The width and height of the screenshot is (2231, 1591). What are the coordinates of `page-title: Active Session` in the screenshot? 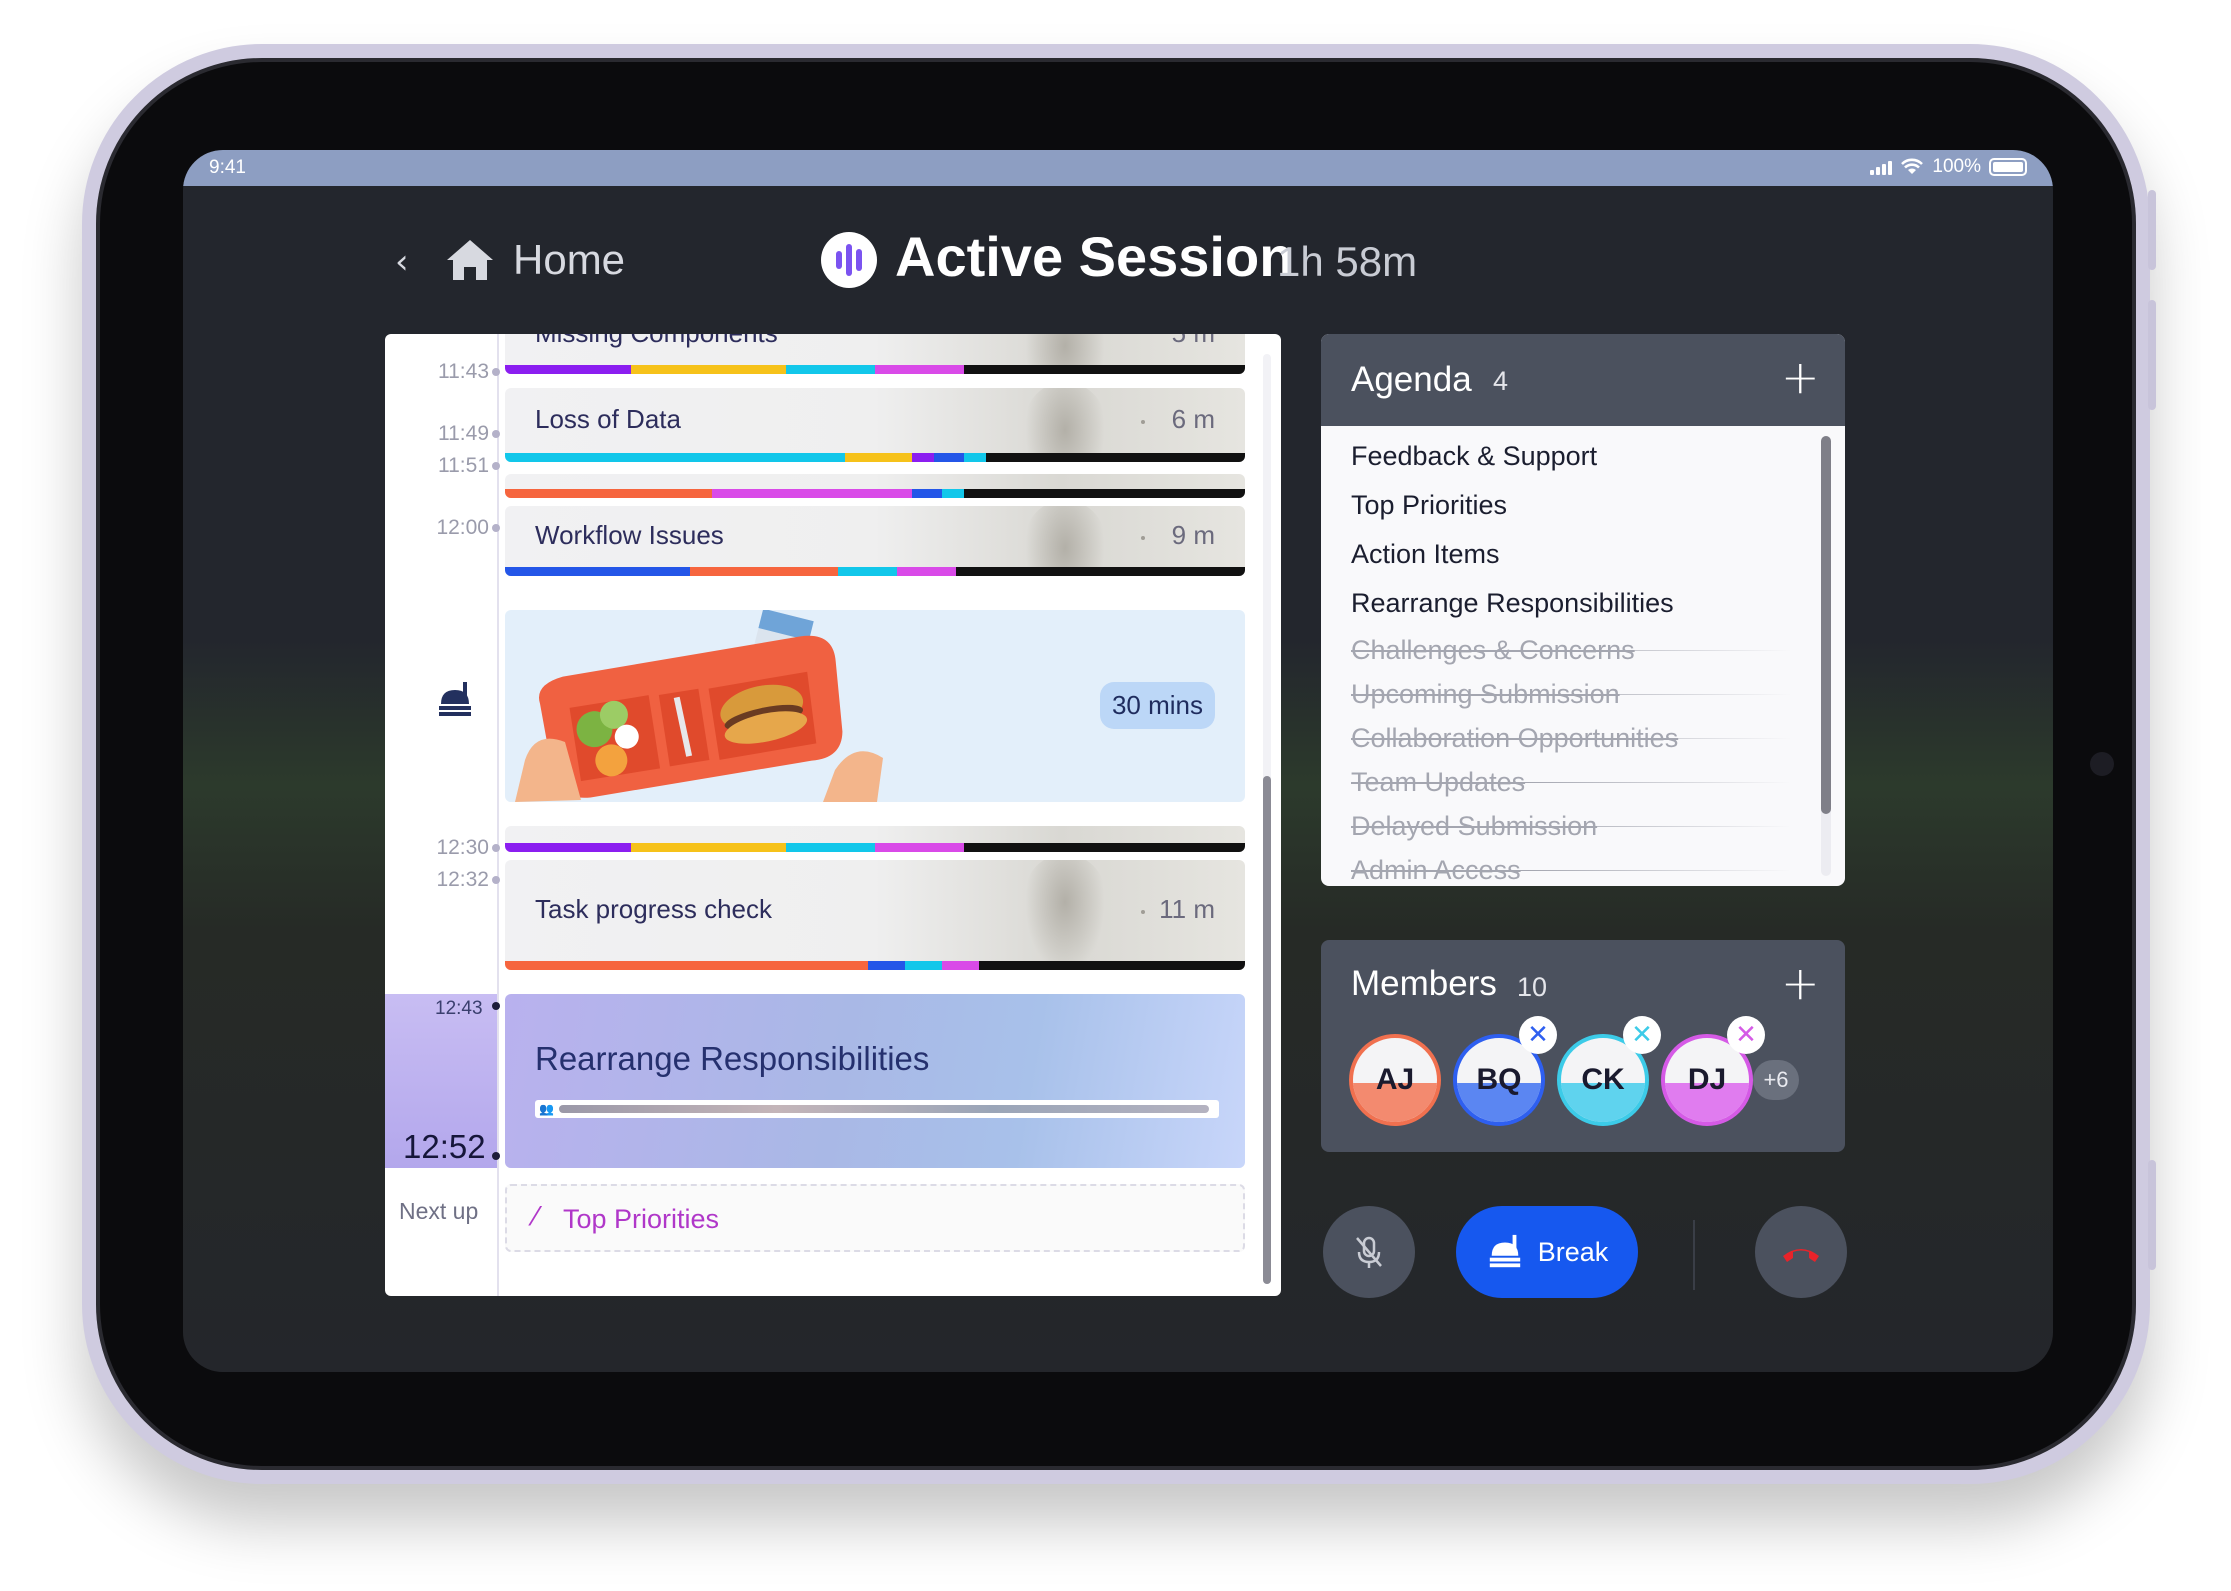 It's located at (1094, 256).